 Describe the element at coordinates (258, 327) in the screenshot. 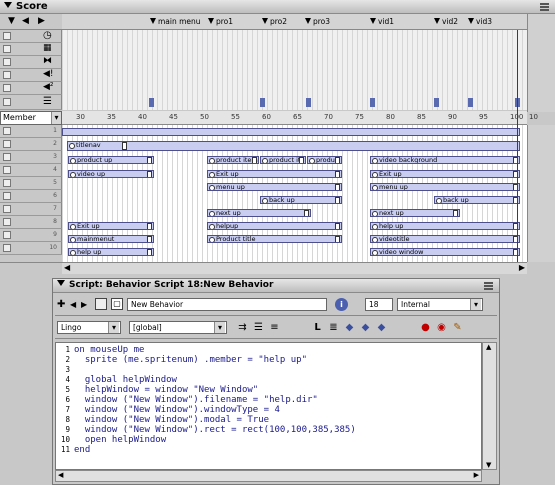

I see `comment-icon: ☰` at that location.